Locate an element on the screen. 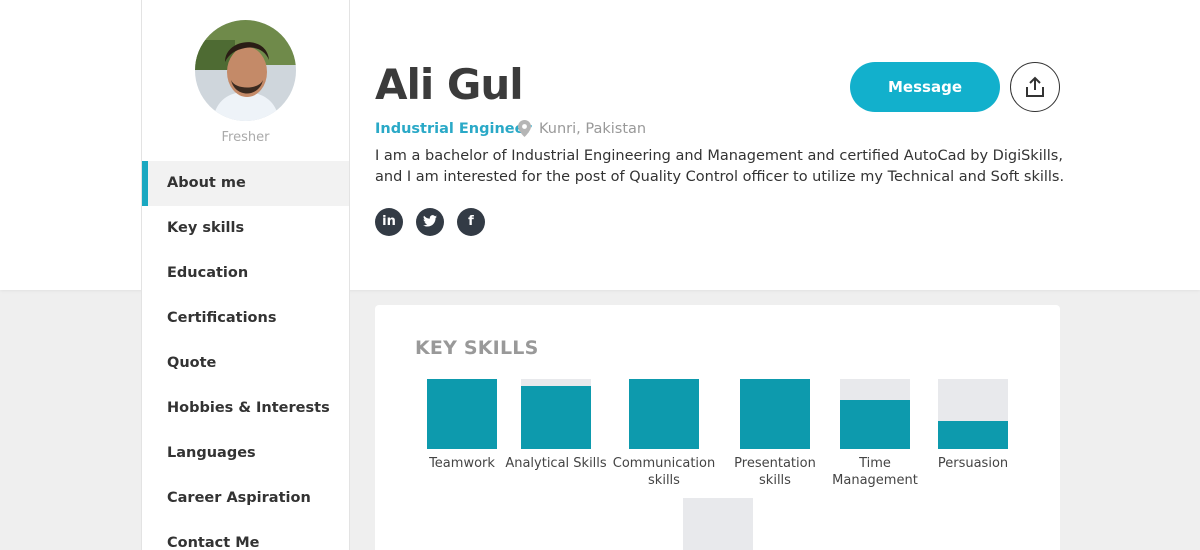 The height and width of the screenshot is (550, 1200). sidebar-item-education: Education is located at coordinates (245, 273).